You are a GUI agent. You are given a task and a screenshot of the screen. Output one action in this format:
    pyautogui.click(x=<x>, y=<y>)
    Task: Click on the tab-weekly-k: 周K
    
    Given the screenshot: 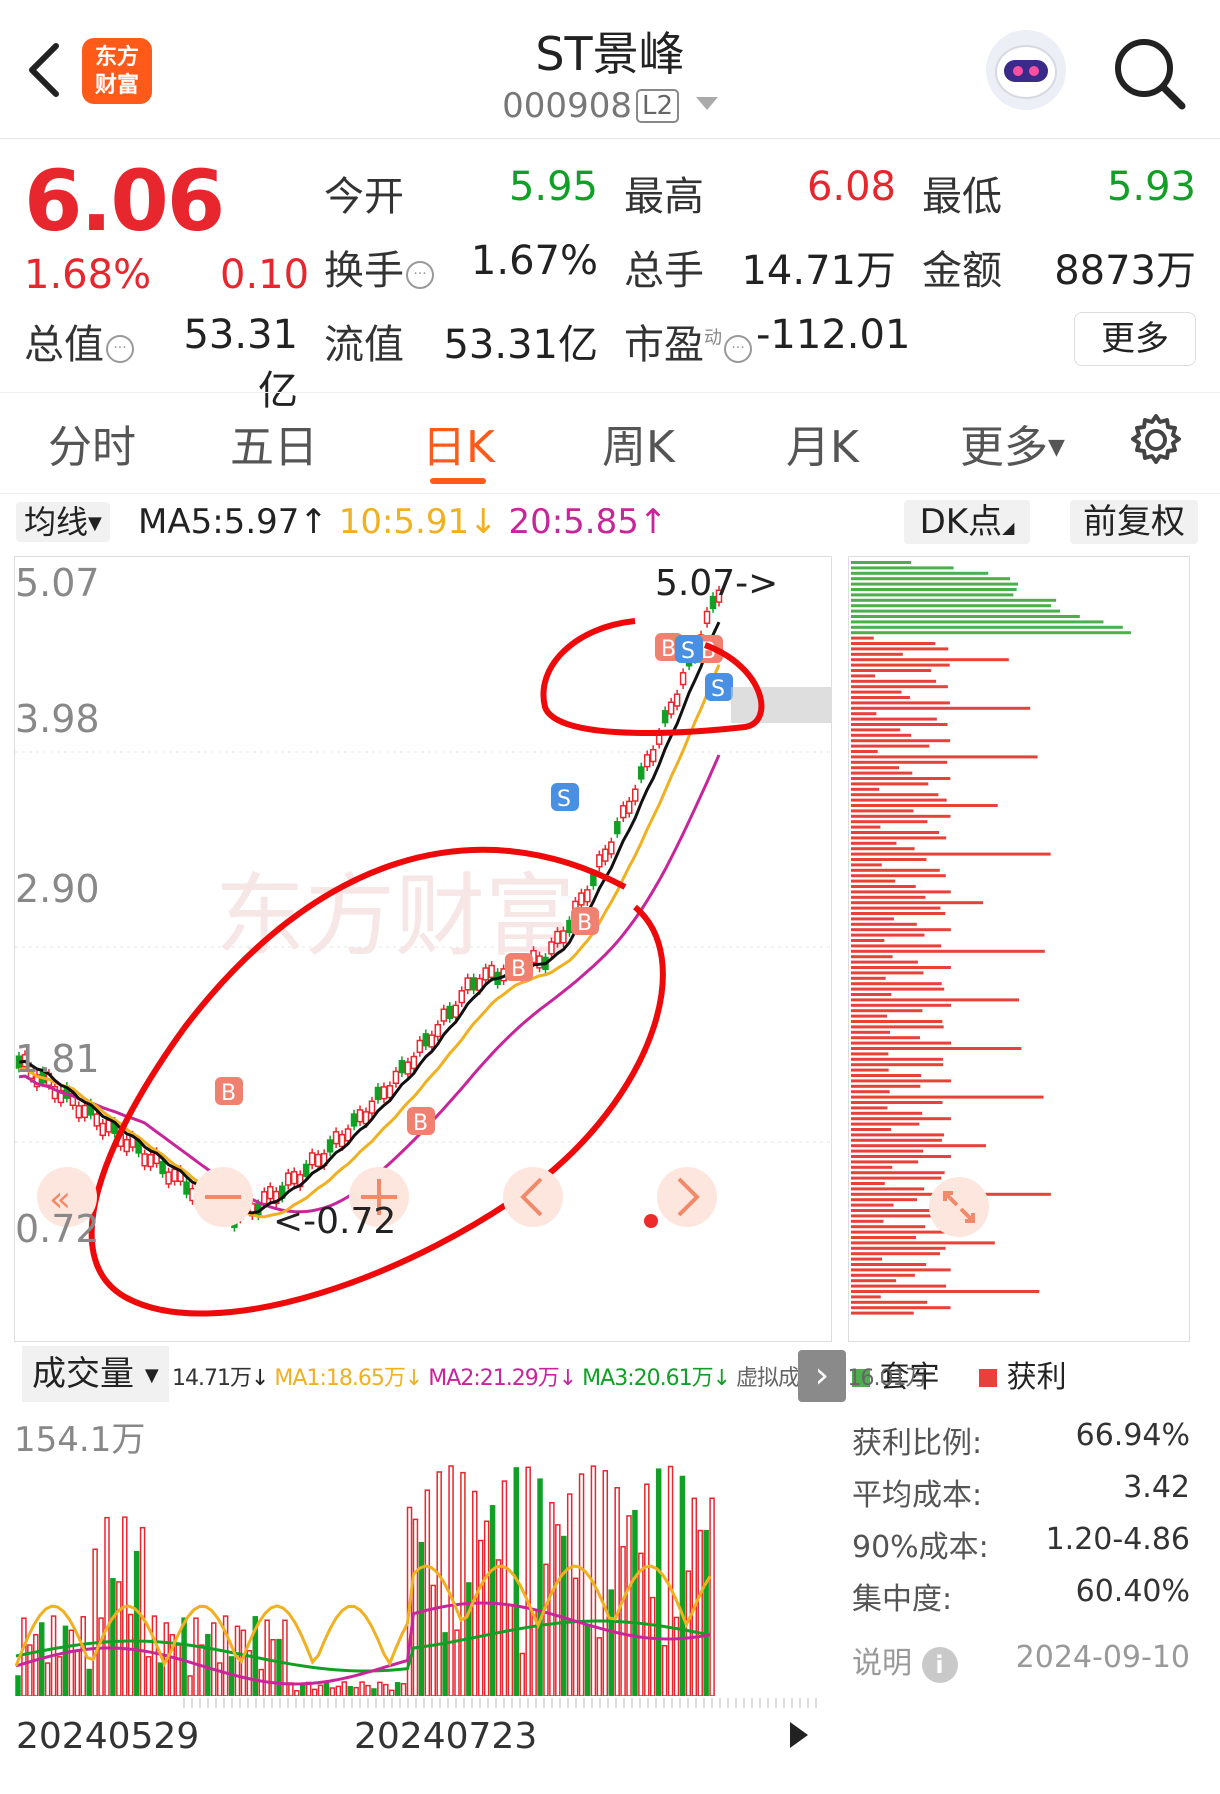 What is the action you would take?
    pyautogui.click(x=638, y=443)
    